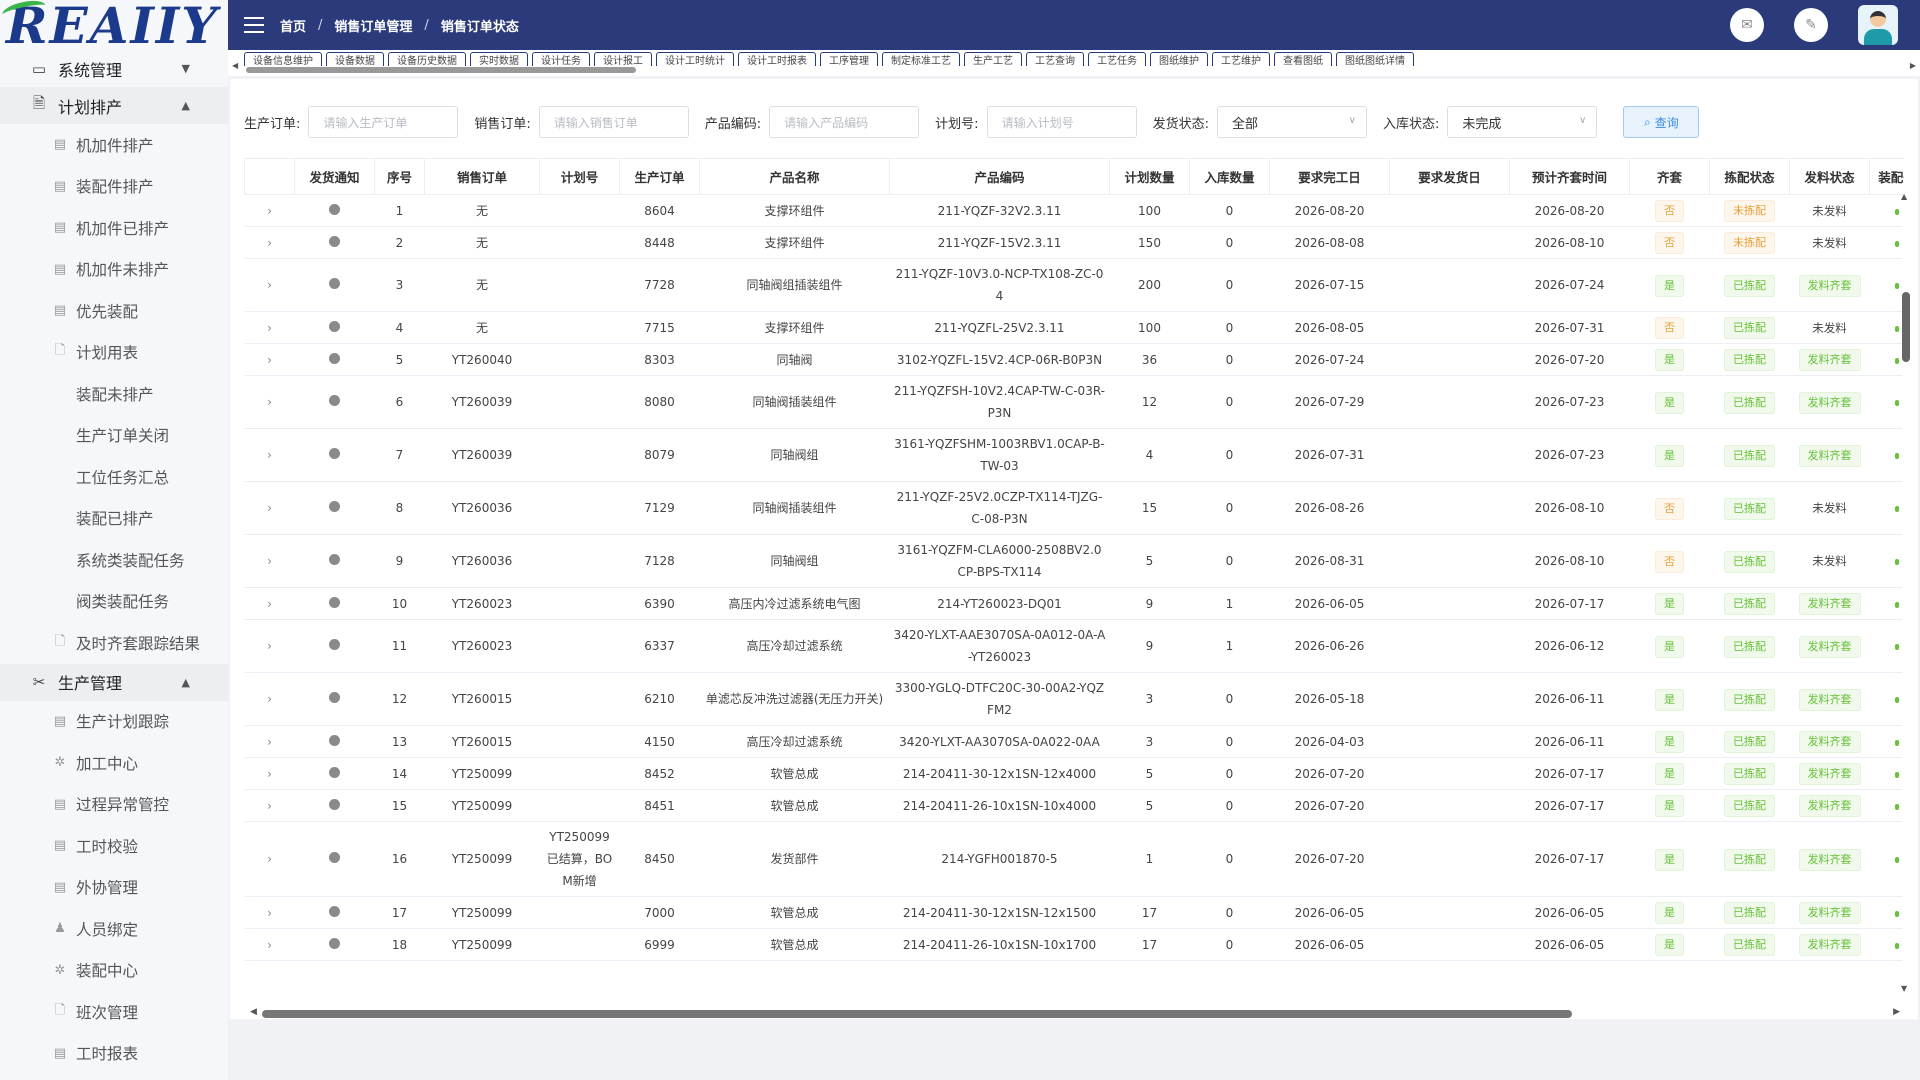 The image size is (1920, 1080). I want to click on sidebar-item: ▤ 工时报表, so click(114, 1054).